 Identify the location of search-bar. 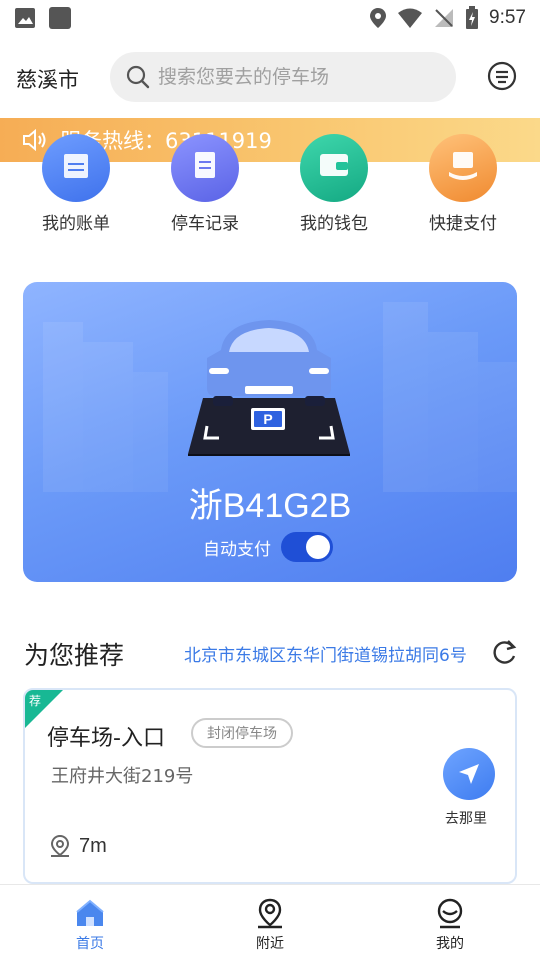
(283, 77).